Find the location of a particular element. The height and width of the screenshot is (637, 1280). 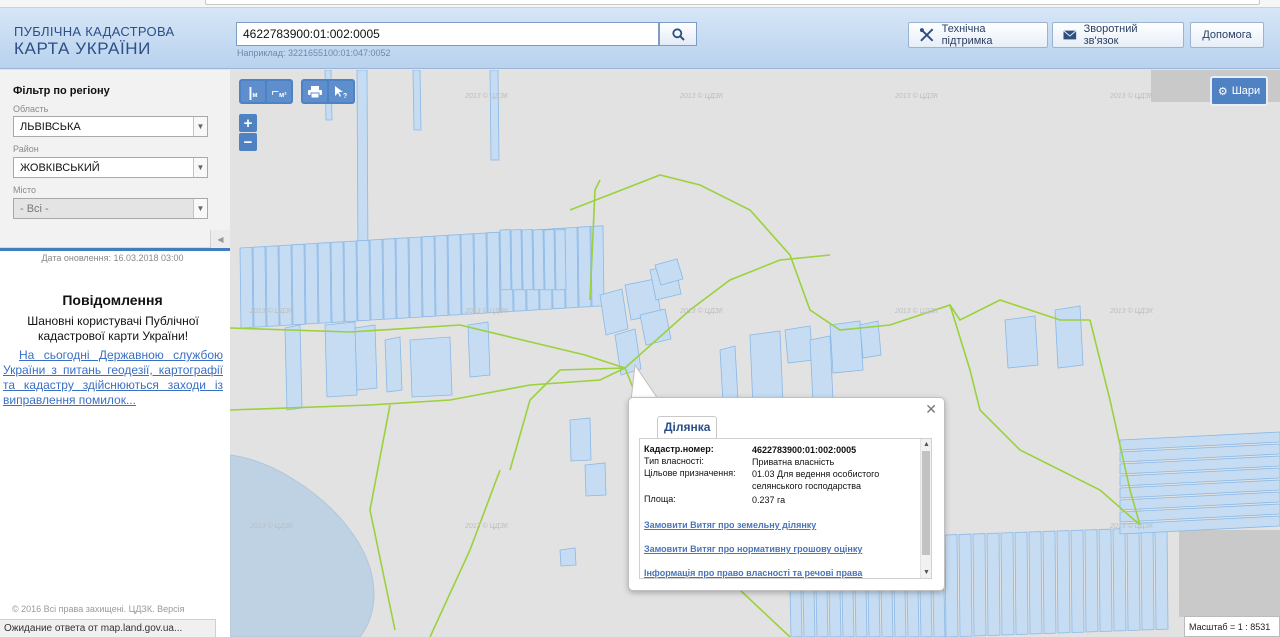

support-button: Технічна підтримка is located at coordinates (978, 35).